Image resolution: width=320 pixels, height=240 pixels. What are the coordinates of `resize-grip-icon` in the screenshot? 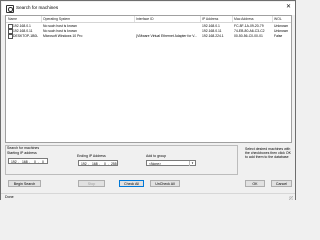 It's located at (291, 198).